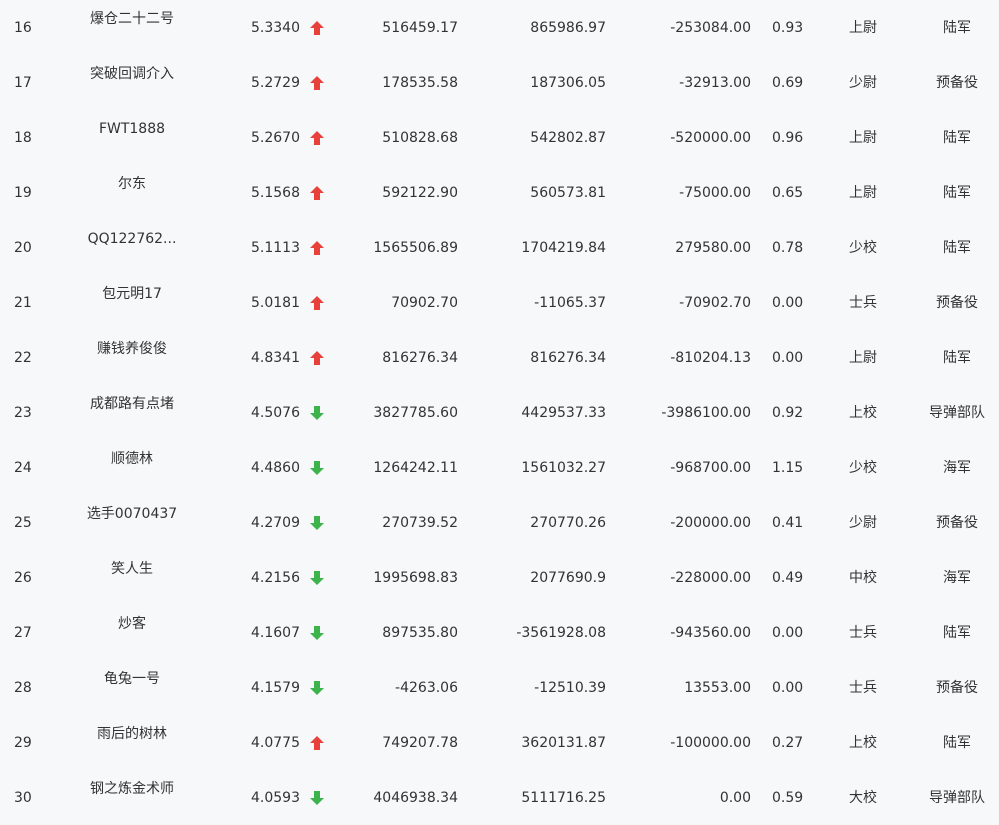  I want to click on score-value: 4.0593, so click(275, 798).